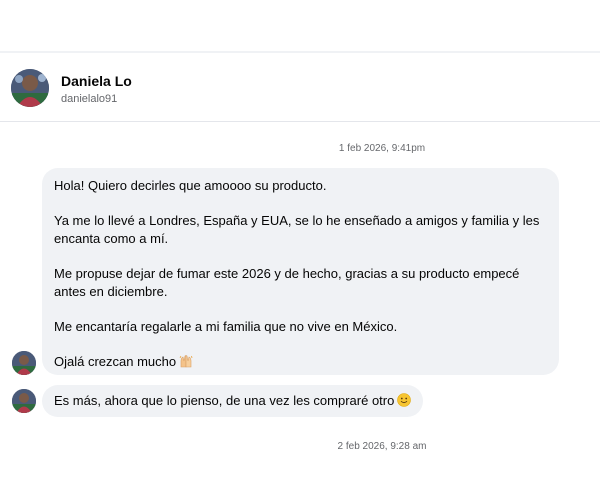 The image size is (600, 500). I want to click on message-timestamp: 2 feb 2026, 9:28 am, so click(382, 446).